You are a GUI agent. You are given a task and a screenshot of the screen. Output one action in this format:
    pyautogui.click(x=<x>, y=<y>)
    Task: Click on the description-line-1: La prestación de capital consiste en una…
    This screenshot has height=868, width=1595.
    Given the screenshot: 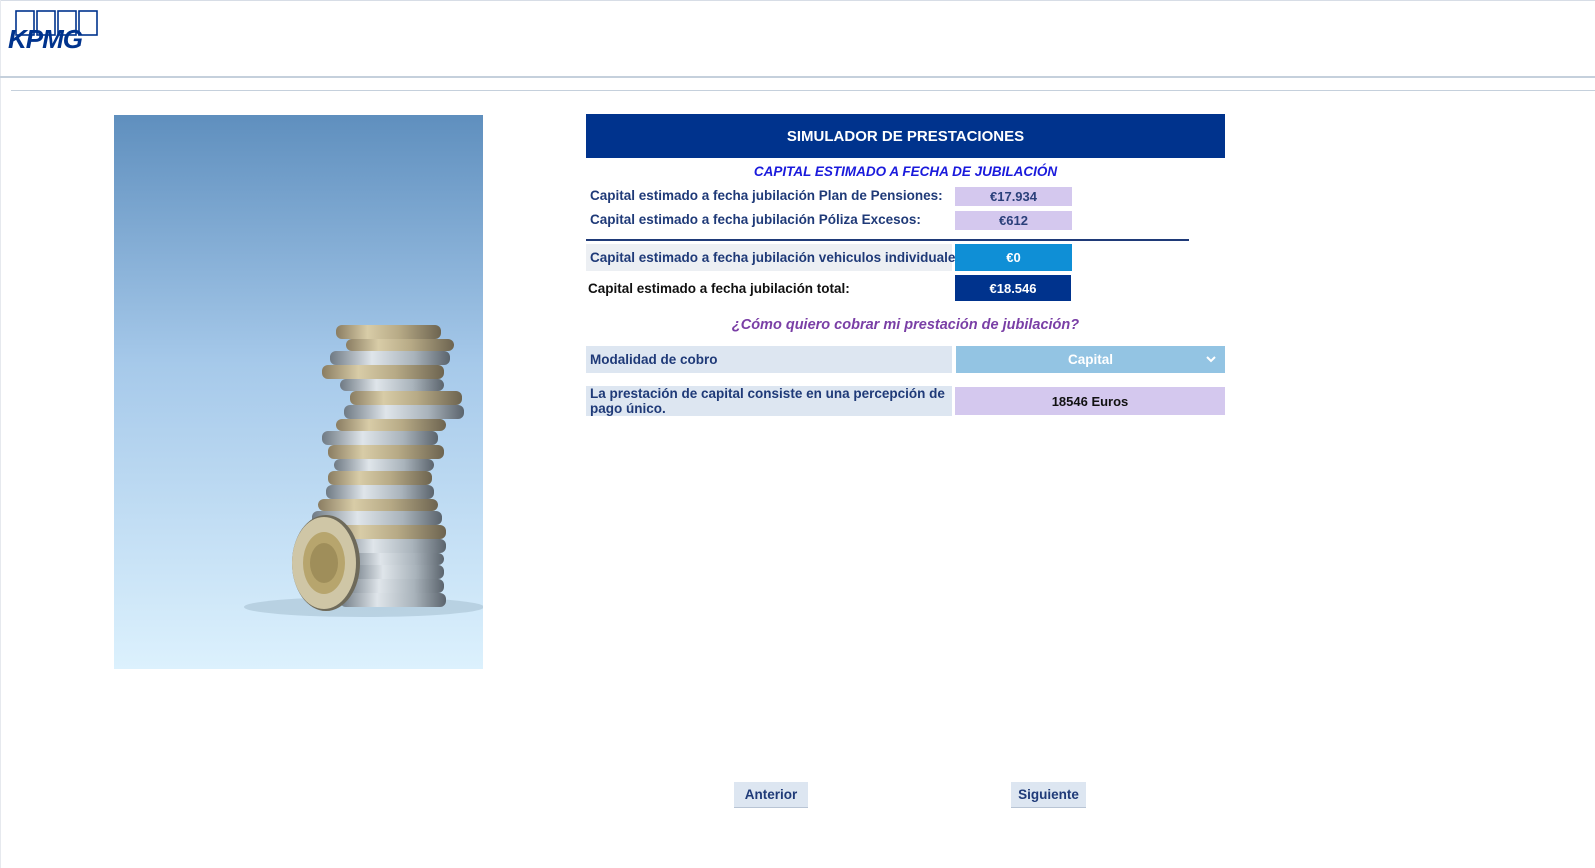 What is the action you would take?
    pyautogui.click(x=767, y=393)
    